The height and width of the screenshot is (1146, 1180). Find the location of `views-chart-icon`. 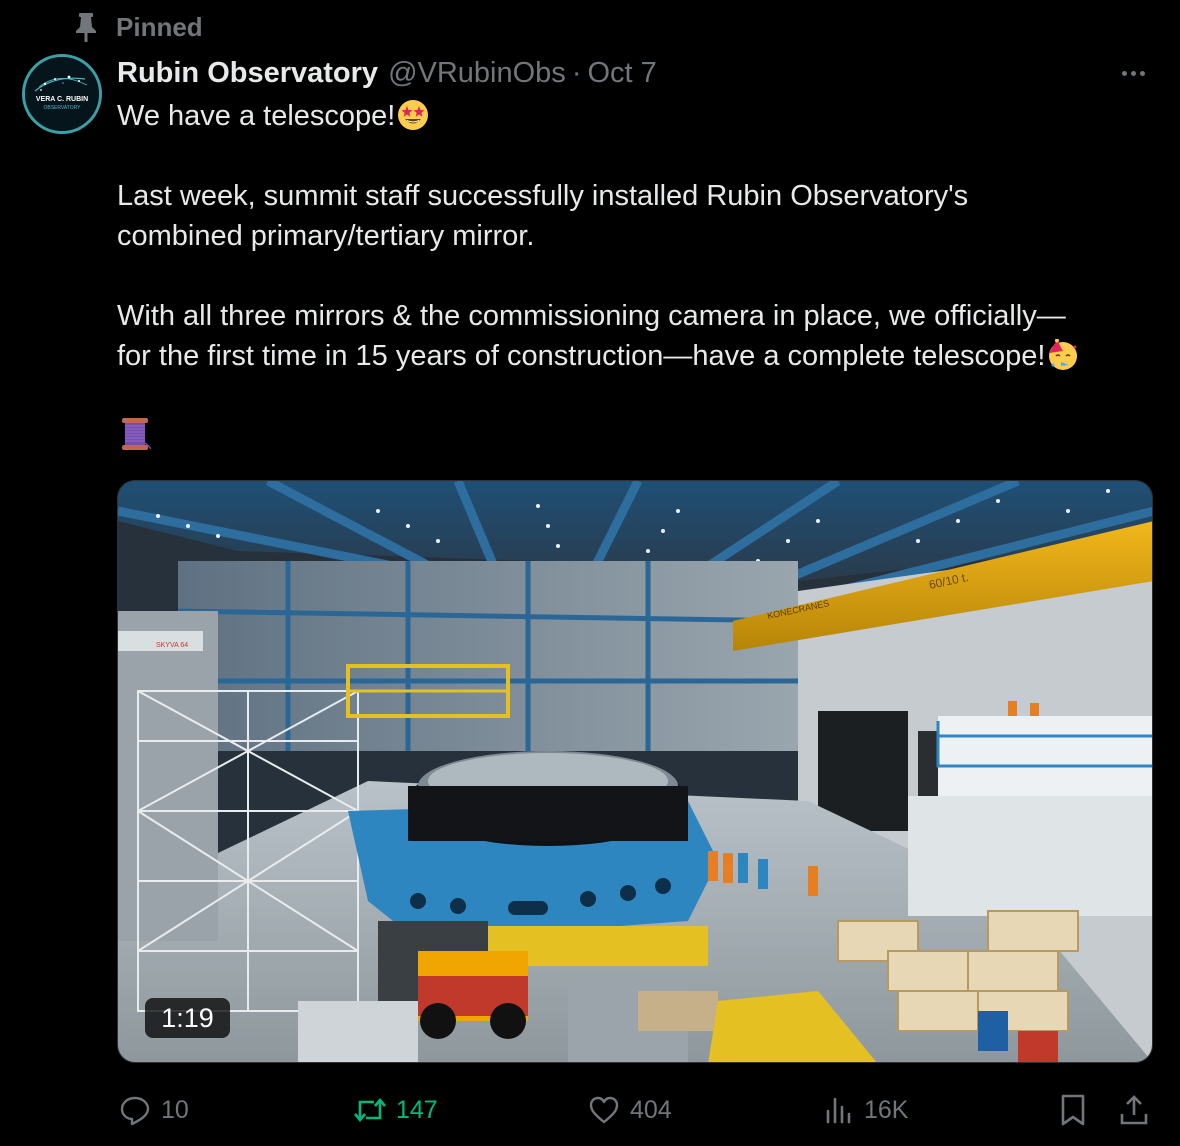

views-chart-icon is located at coordinates (838, 1110).